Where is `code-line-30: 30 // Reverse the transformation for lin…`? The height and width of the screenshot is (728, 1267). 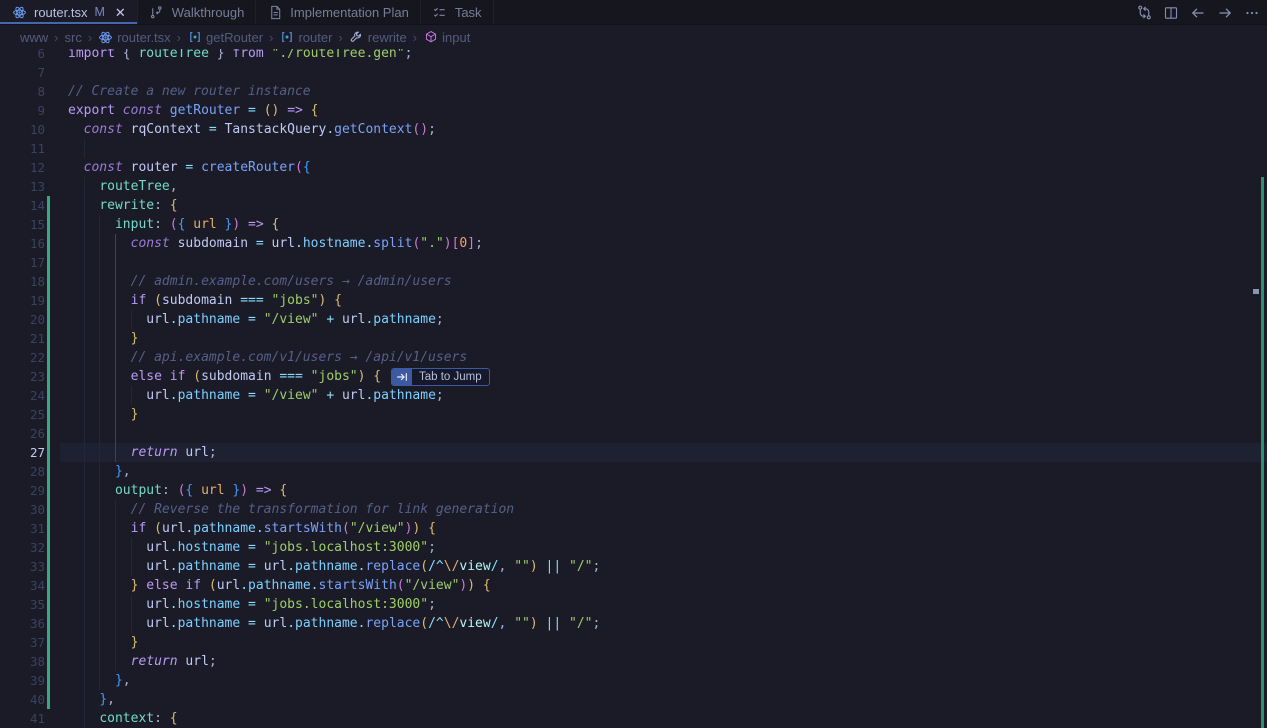
code-line-30: 30 // Reverse the transformation for lin… is located at coordinates (633, 509).